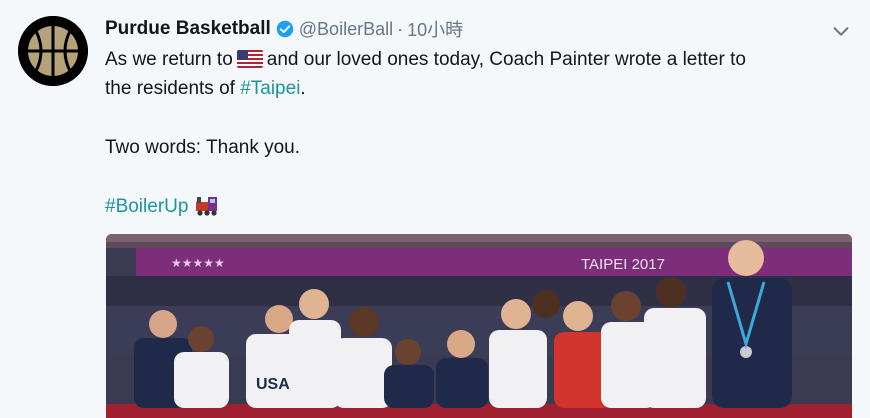 Image resolution: width=870 pixels, height=418 pixels. What do you see at coordinates (435, 29) in the screenshot?
I see `timestamp: 10小時` at bounding box center [435, 29].